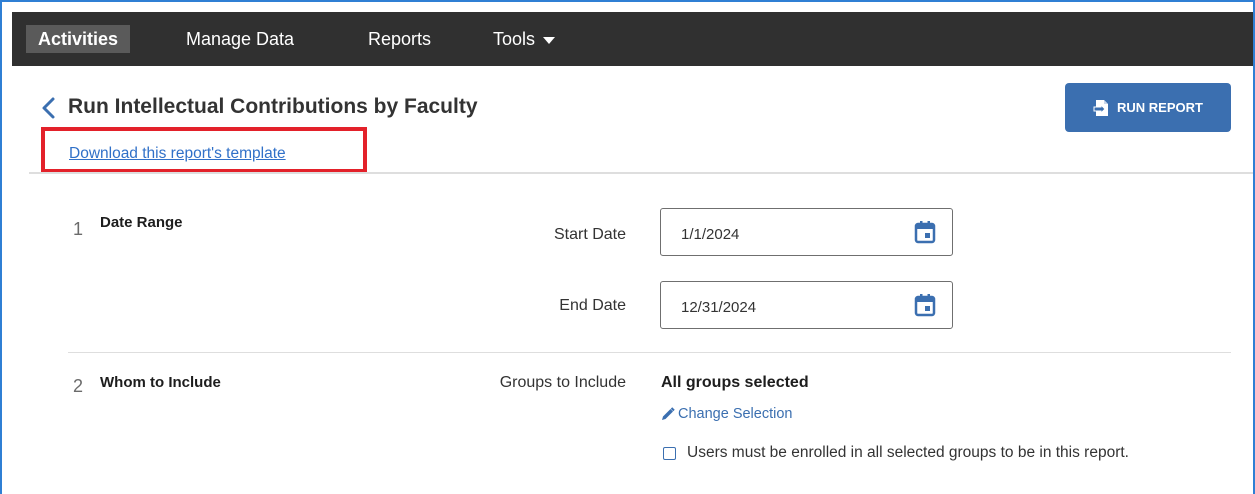 This screenshot has width=1255, height=494. What do you see at coordinates (141, 222) in the screenshot?
I see `section-title-date-range: Date Range` at bounding box center [141, 222].